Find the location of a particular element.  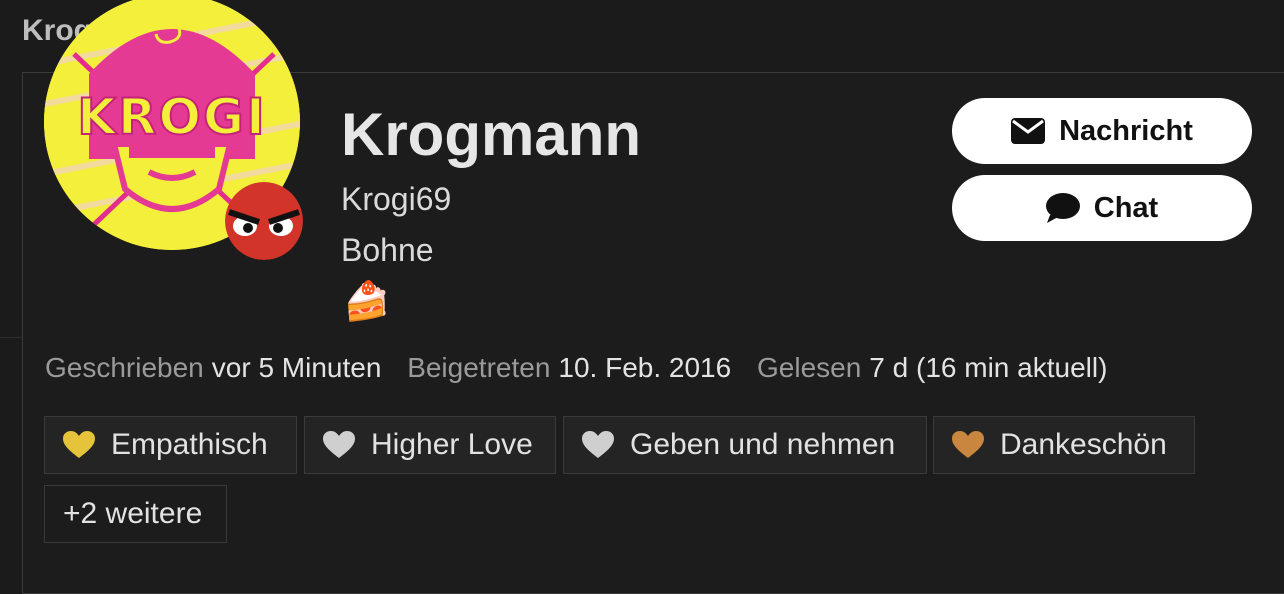

badge-label: Dankeschön is located at coordinates (1083, 444).